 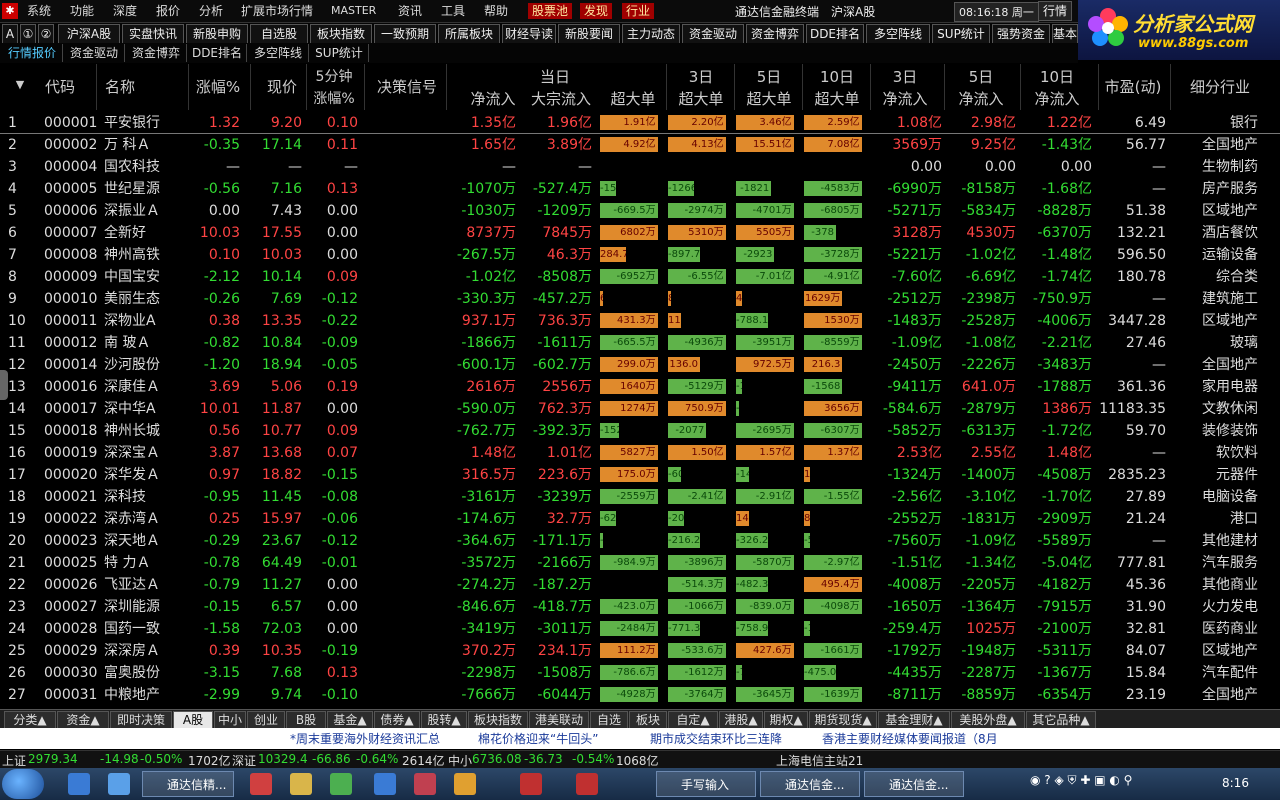 What do you see at coordinates (230, 720) in the screenshot?
I see `category-tab: 中小` at bounding box center [230, 720].